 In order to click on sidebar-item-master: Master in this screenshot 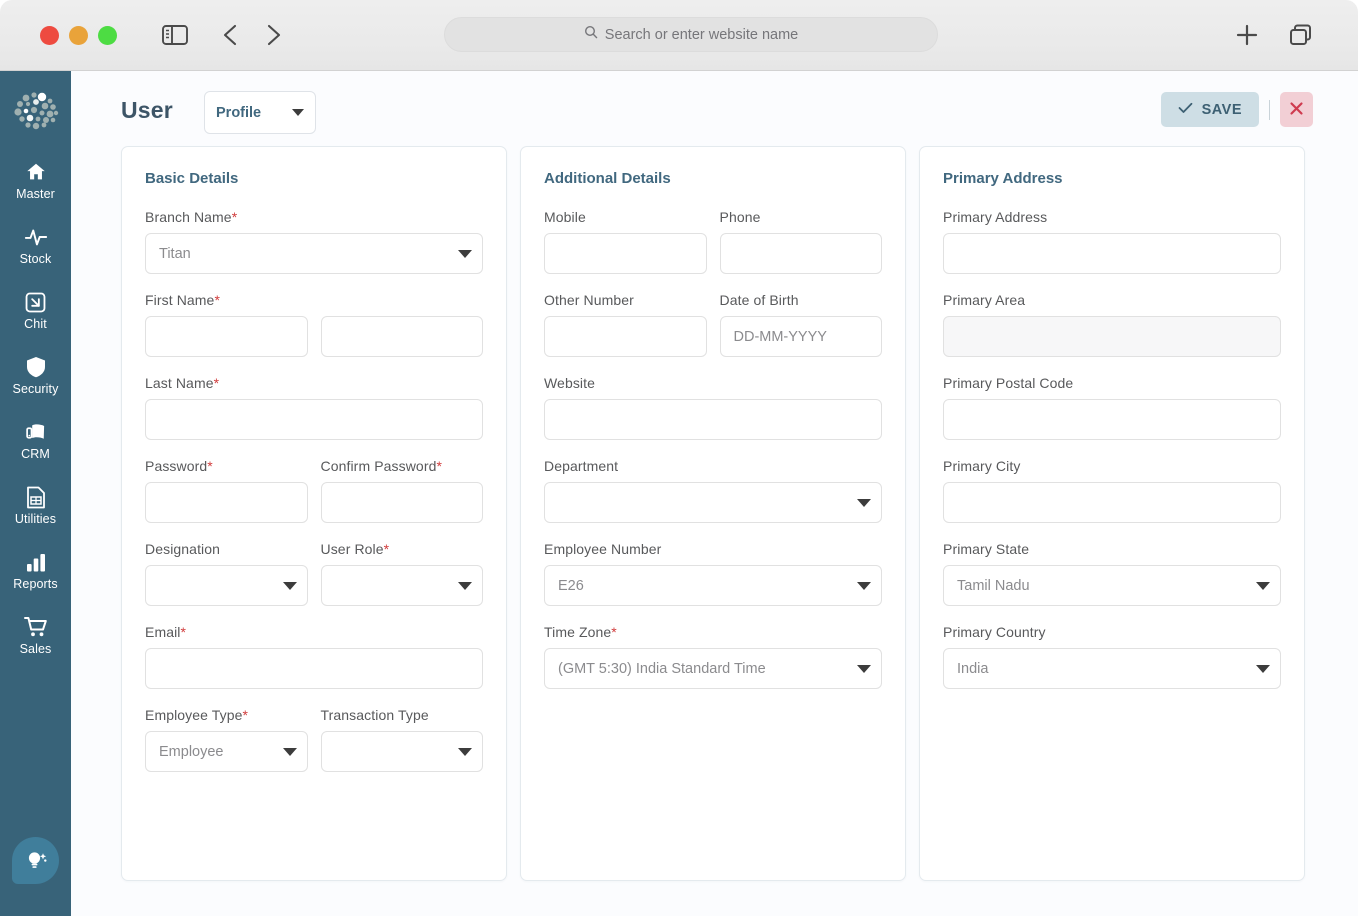, I will do `click(35, 180)`.